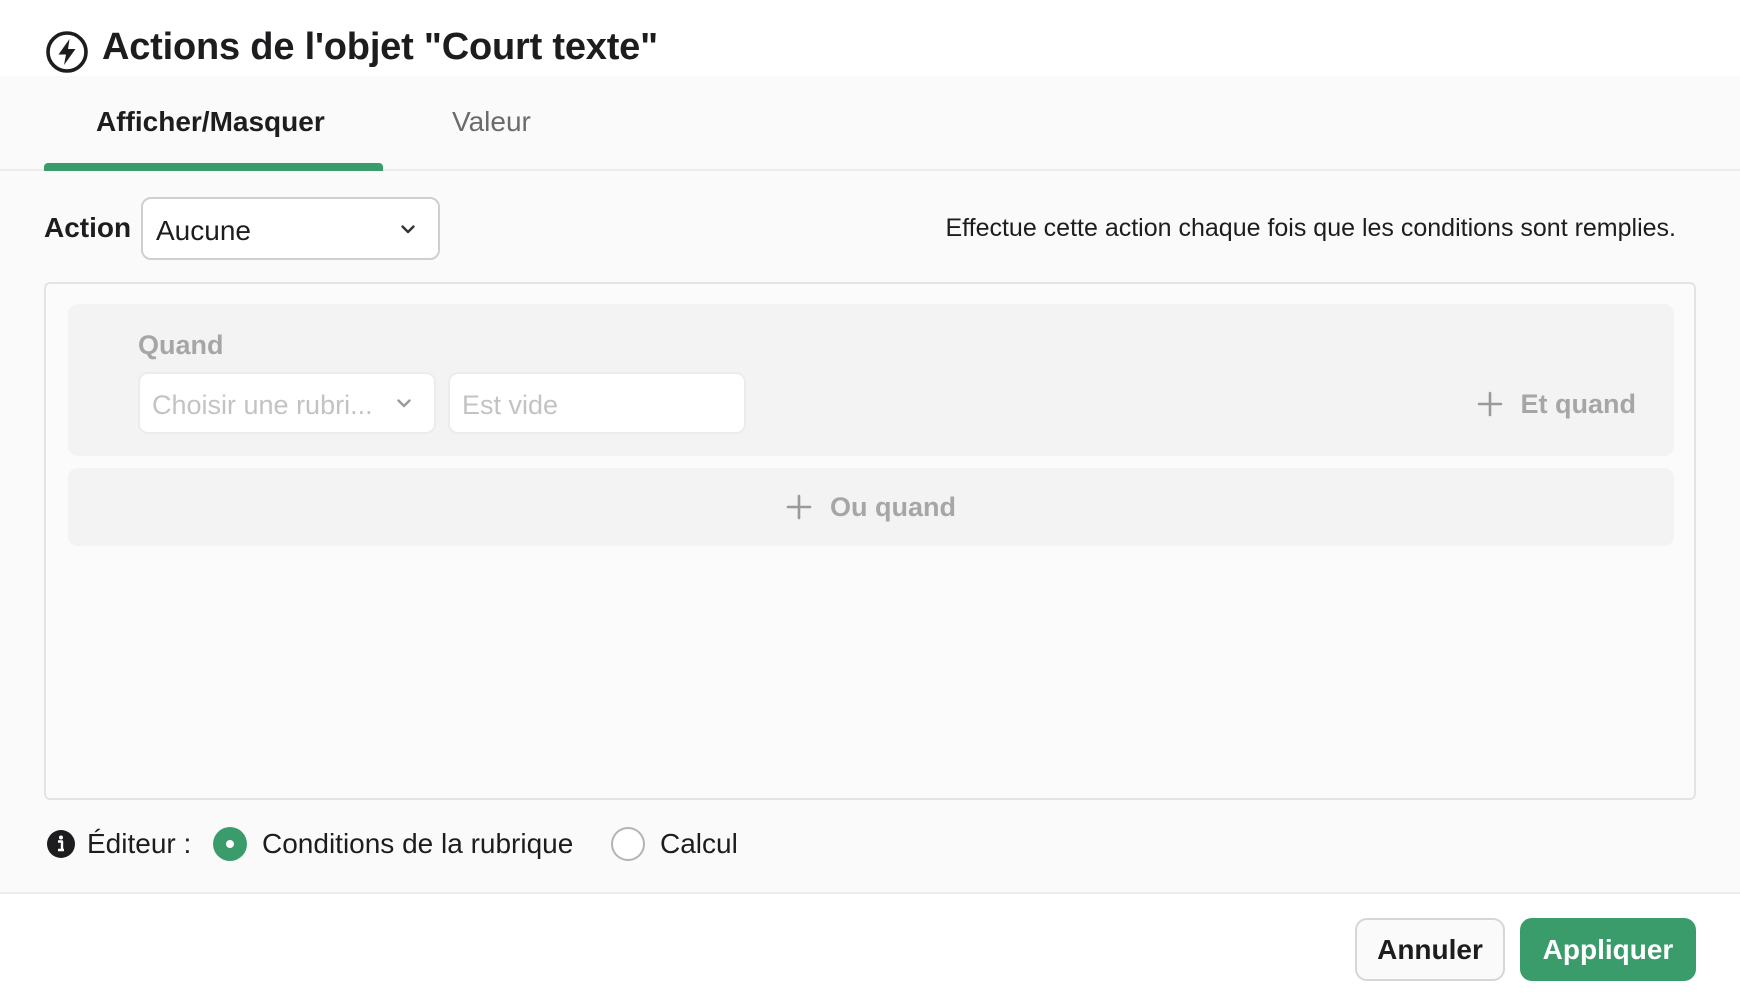 This screenshot has height=1002, width=1740. Describe the element at coordinates (1578, 403) in the screenshot. I see `and-when-label: Et quand` at that location.